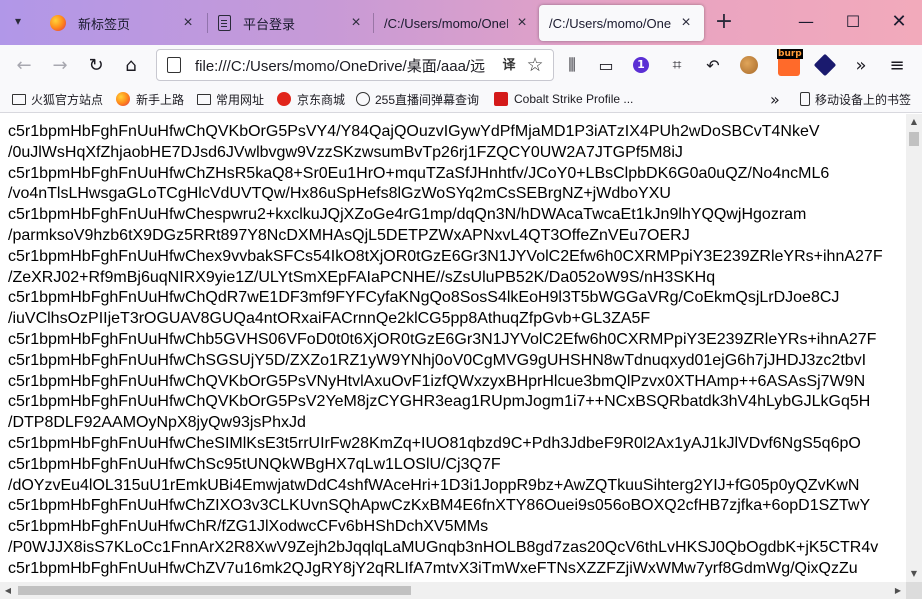  What do you see at coordinates (509, 66) in the screenshot?
I see `translate-icon: 译` at bounding box center [509, 66].